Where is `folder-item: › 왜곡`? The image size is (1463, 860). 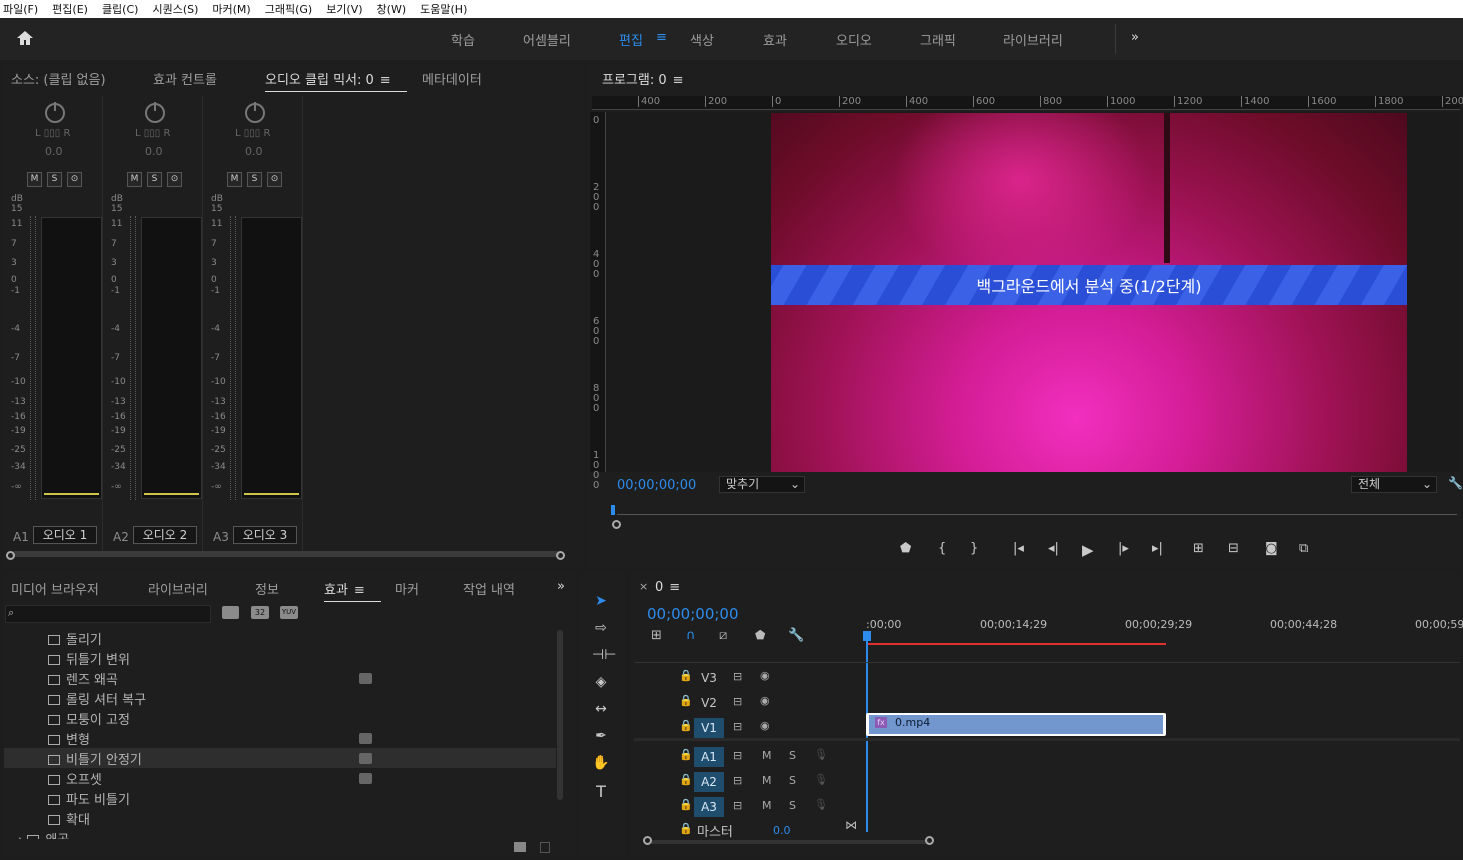
folder-item: › 왜곡 is located at coordinates (43, 834).